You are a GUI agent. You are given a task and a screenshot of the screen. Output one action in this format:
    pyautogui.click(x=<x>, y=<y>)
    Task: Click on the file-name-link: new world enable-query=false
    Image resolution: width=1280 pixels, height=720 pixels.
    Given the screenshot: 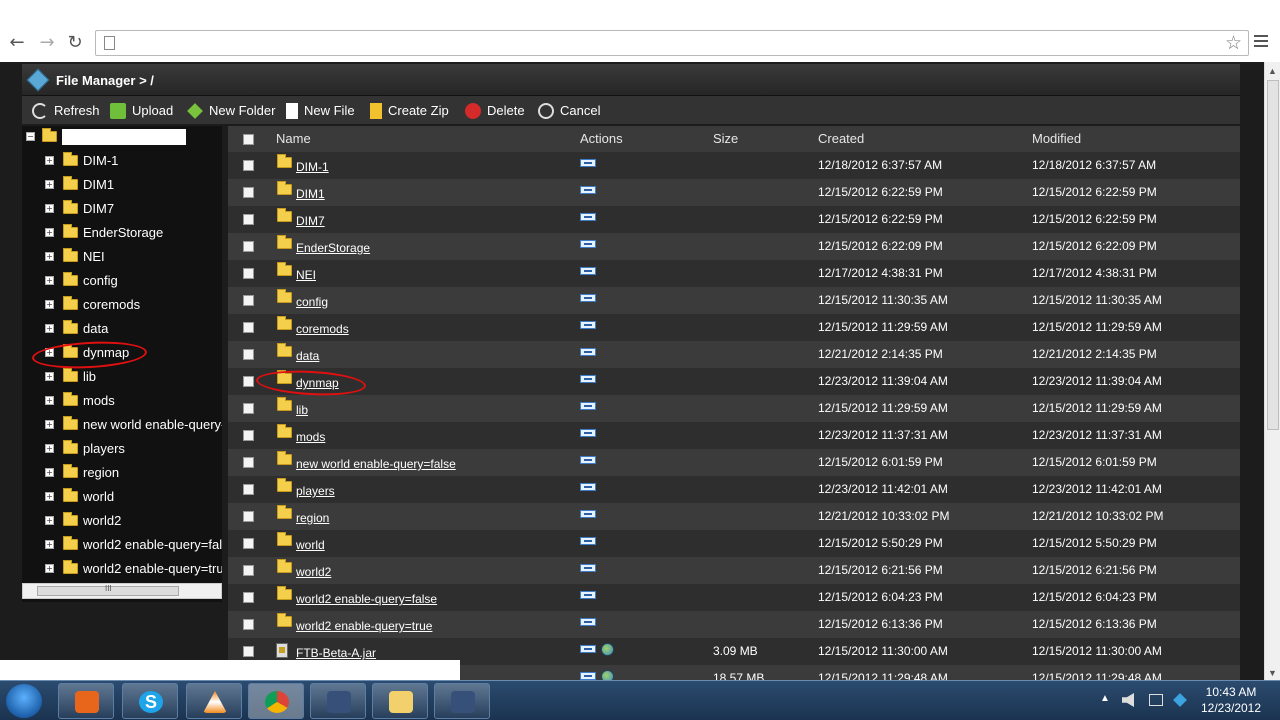 What is the action you would take?
    pyautogui.click(x=376, y=464)
    